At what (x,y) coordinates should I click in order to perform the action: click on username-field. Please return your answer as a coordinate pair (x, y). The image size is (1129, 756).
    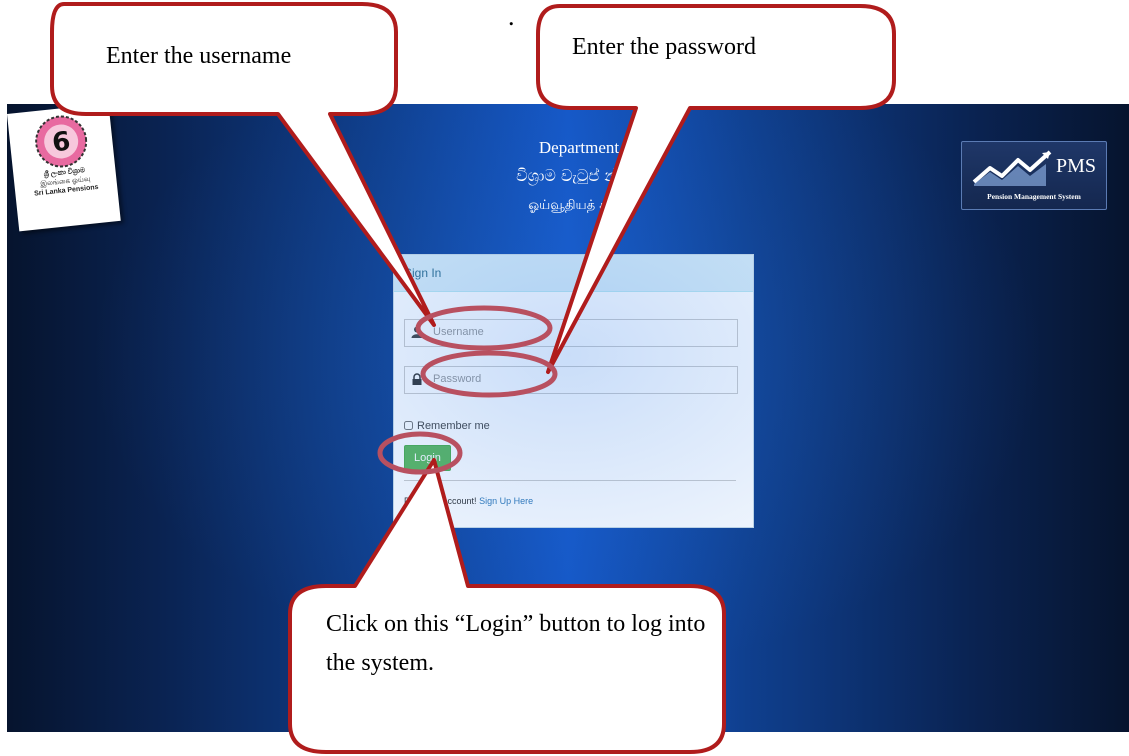
    Looking at the image, I should click on (571, 333).